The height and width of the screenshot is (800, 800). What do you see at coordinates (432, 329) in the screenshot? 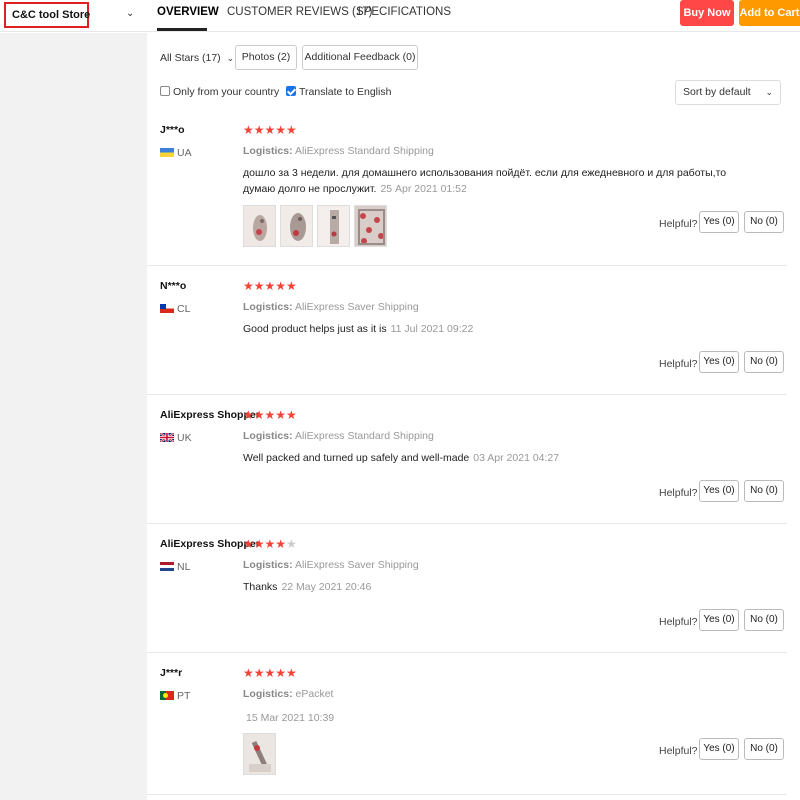
I see `review-date: 11 Jul 2021 09:22` at bounding box center [432, 329].